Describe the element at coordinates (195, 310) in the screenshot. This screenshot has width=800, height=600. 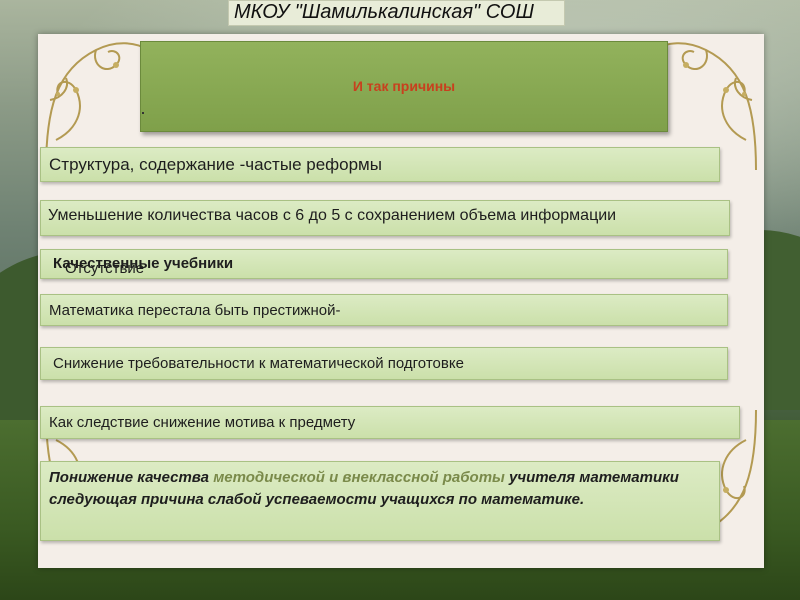
I see `reason-text-4: Математика перестала быть престижной-` at that location.